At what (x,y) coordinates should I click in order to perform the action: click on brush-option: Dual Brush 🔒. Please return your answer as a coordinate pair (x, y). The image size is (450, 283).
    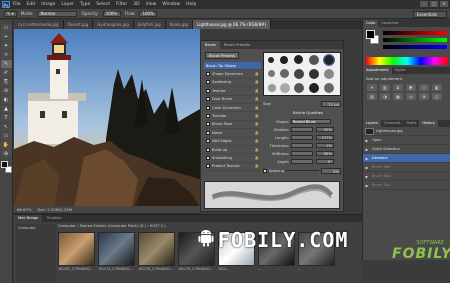
    Looking at the image, I should click on (232, 100).